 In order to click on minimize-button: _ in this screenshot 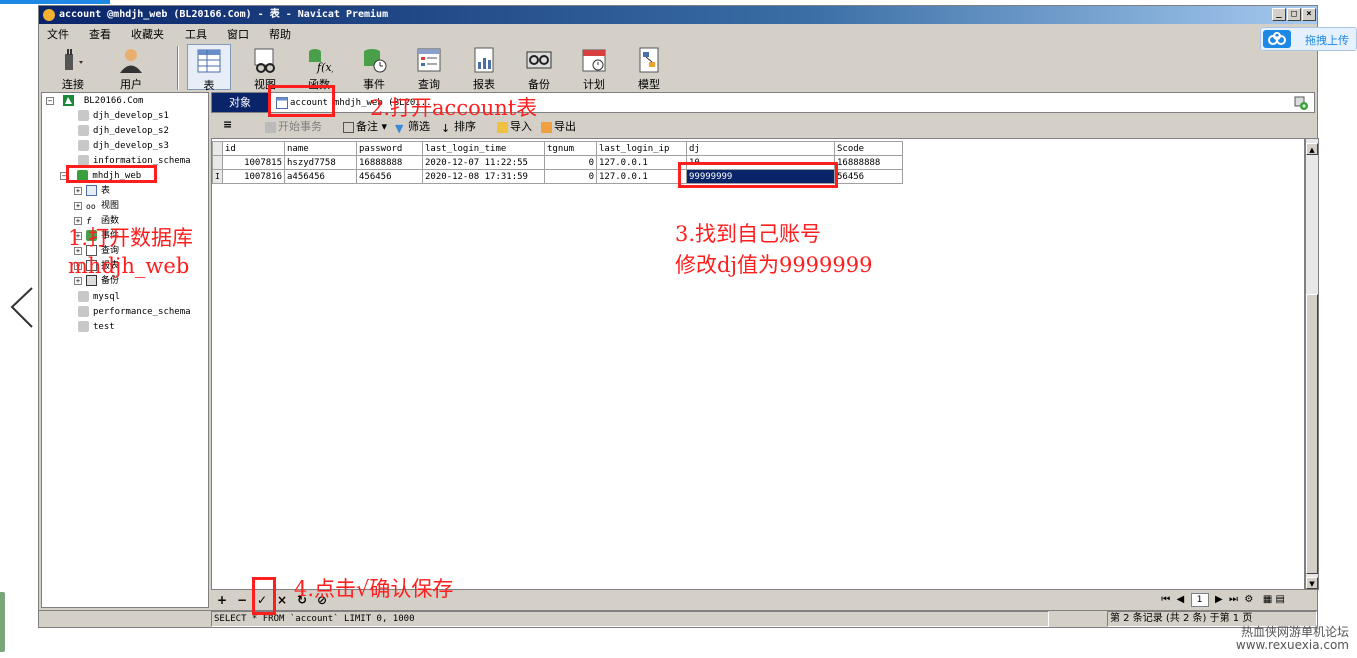, I will do `click(1279, 14)`.